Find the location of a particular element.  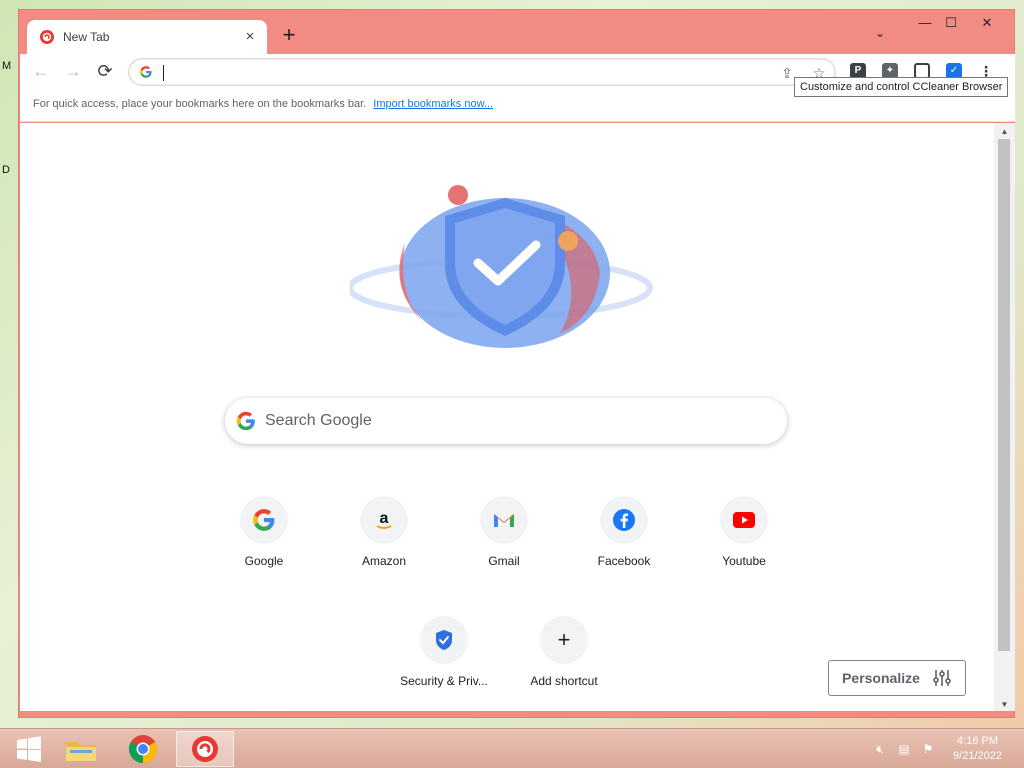

youtube-icon is located at coordinates (744, 520).